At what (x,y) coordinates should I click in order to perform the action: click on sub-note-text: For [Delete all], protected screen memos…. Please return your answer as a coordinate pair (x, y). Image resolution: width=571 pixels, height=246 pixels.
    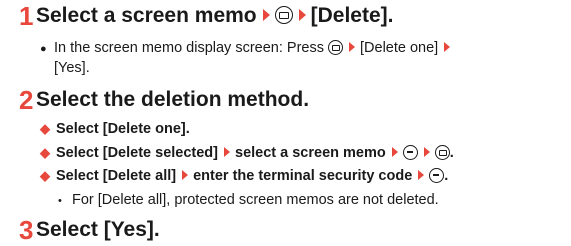
    Looking at the image, I should click on (255, 200).